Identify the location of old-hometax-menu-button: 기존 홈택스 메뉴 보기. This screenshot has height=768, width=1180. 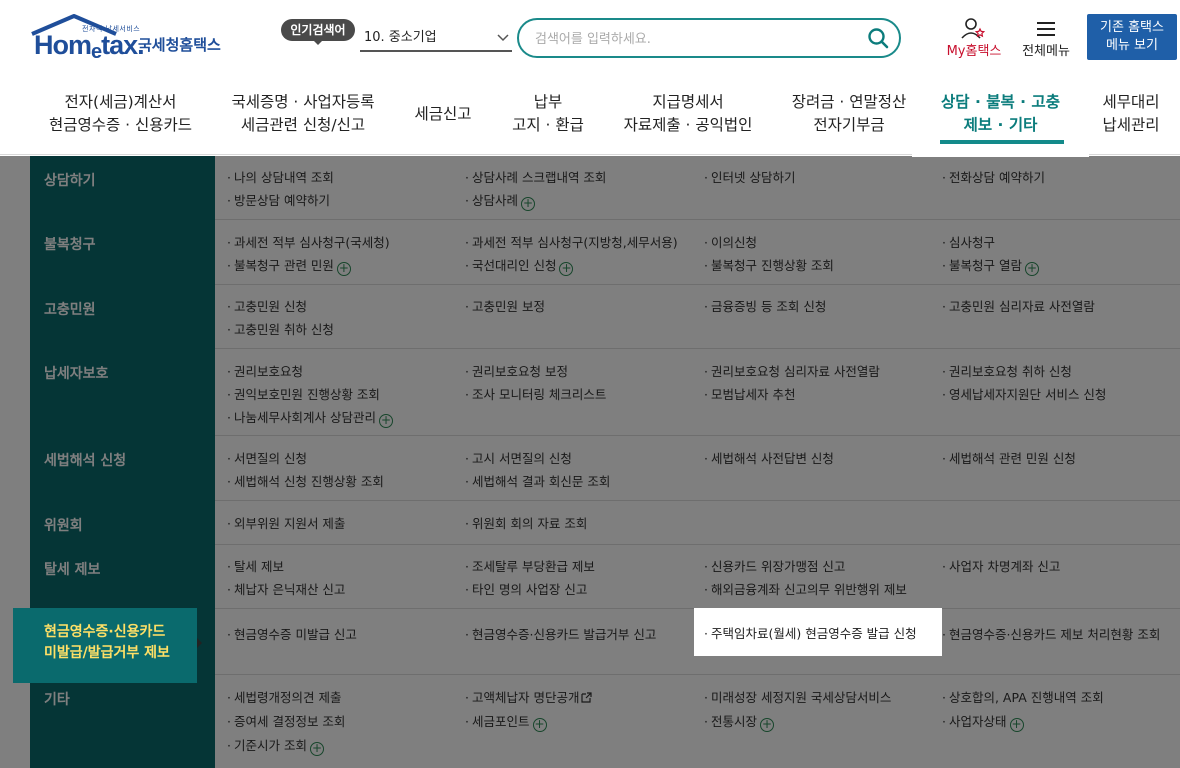
(1132, 37).